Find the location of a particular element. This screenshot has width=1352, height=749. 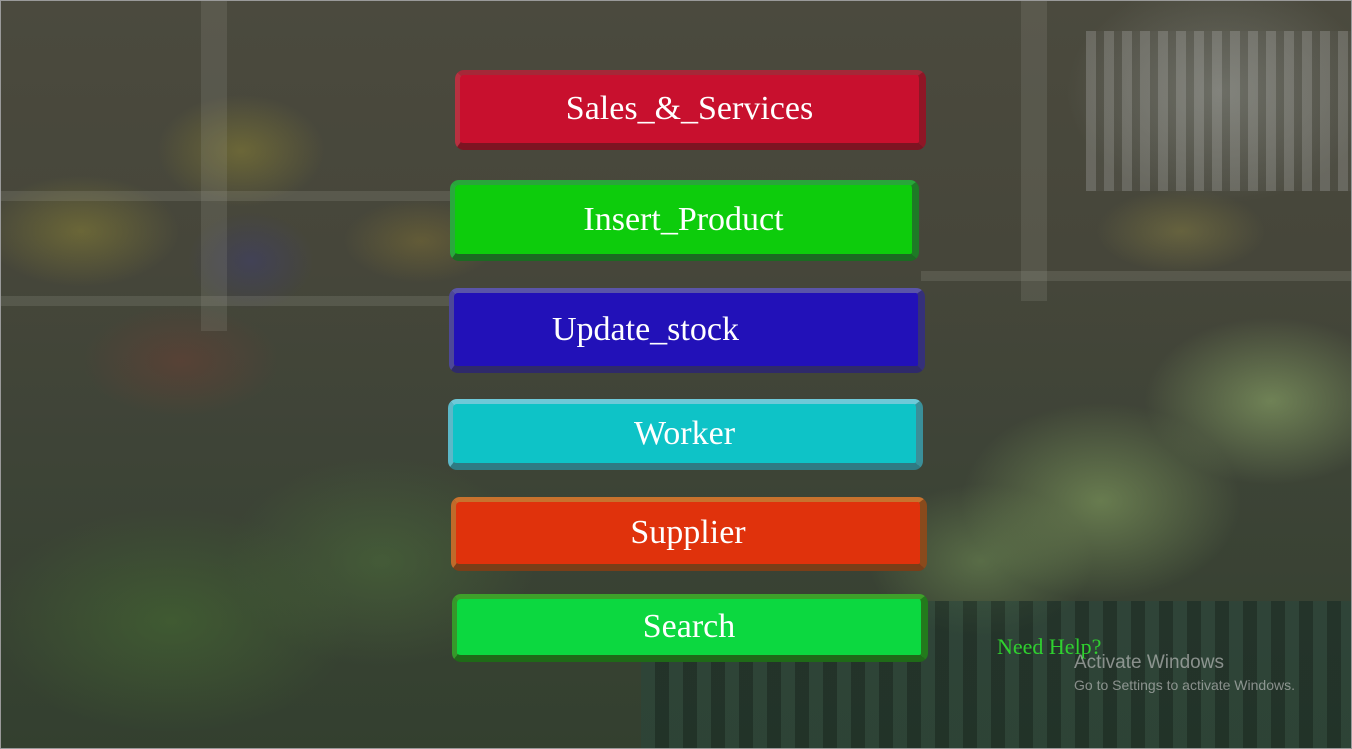

insert-product-label: Insert_Product is located at coordinates (683, 219).